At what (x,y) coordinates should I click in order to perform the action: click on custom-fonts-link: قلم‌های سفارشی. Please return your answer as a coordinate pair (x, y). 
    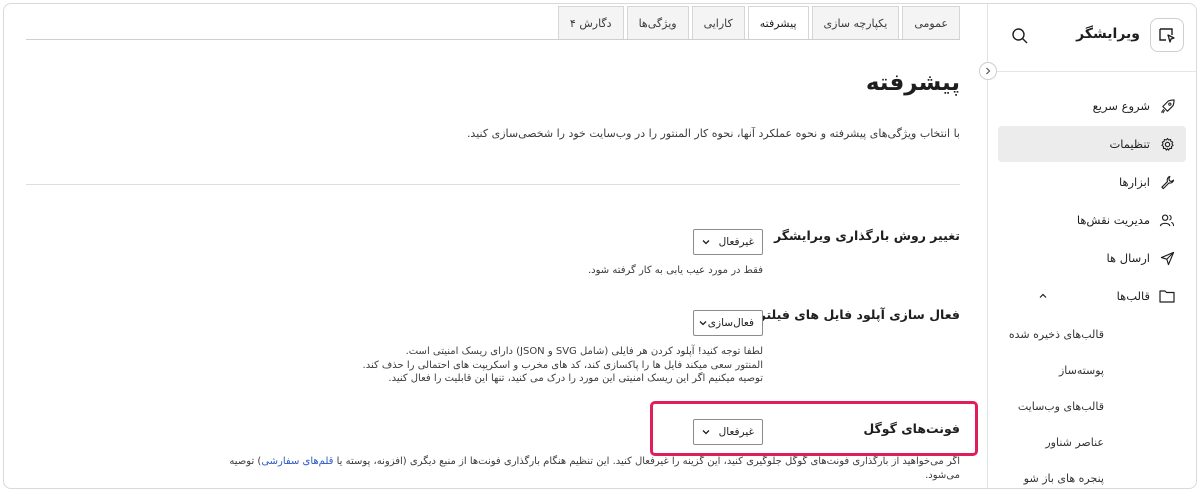
    Looking at the image, I should click on (297, 461).